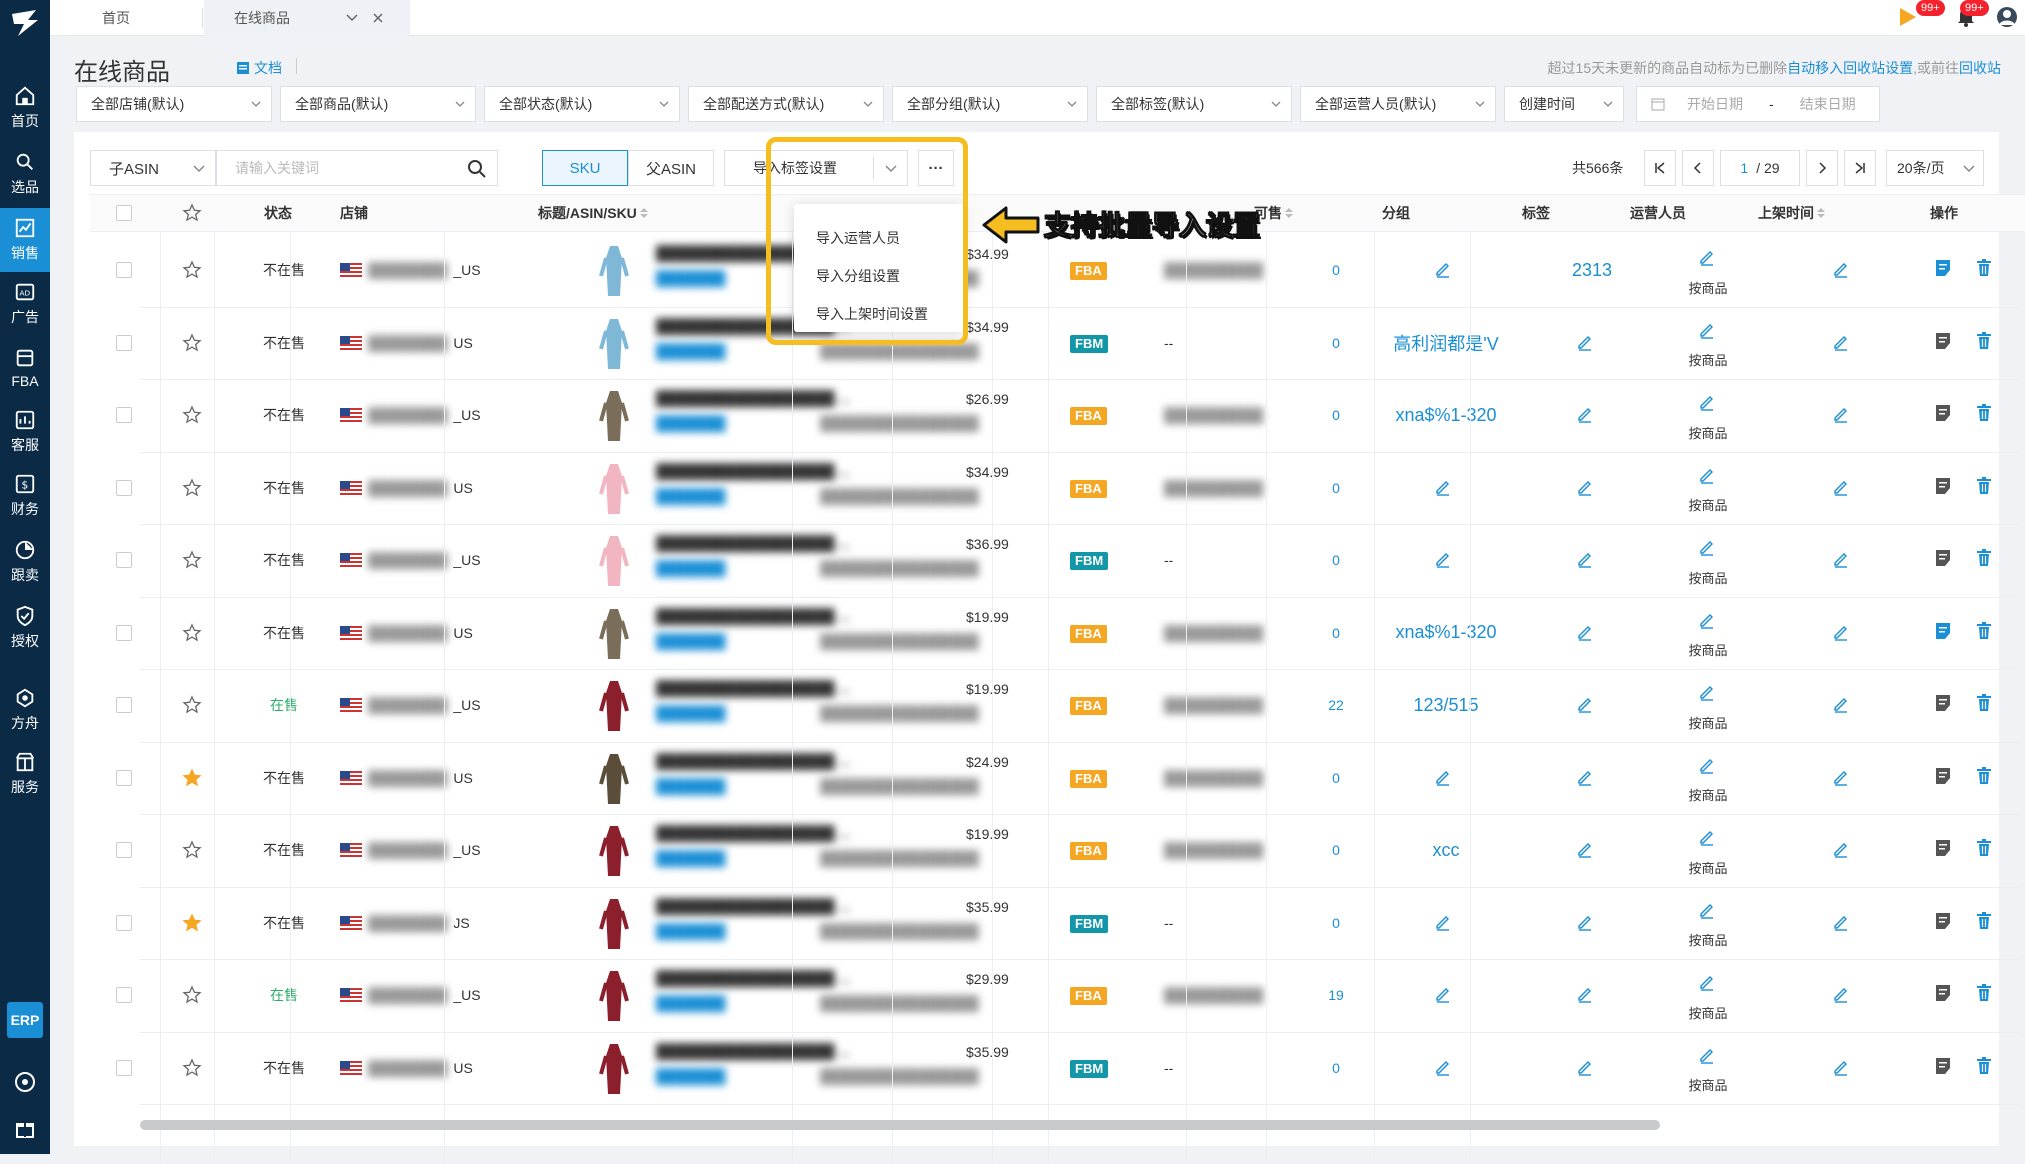  Describe the element at coordinates (307, 18) in the screenshot. I see `tab-online-products: 在线商品` at that location.